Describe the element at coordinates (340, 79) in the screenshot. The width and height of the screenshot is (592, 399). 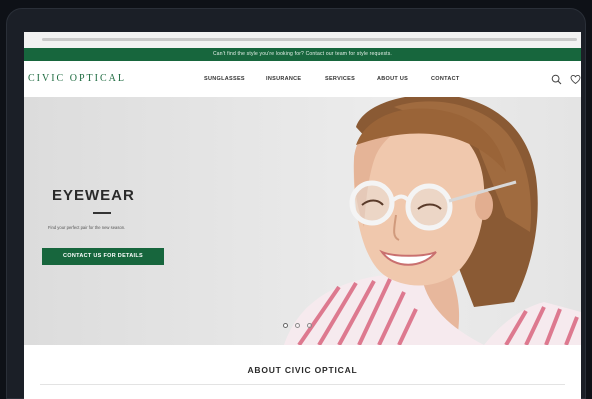
I see `nav-link-services: SERVICES` at that location.